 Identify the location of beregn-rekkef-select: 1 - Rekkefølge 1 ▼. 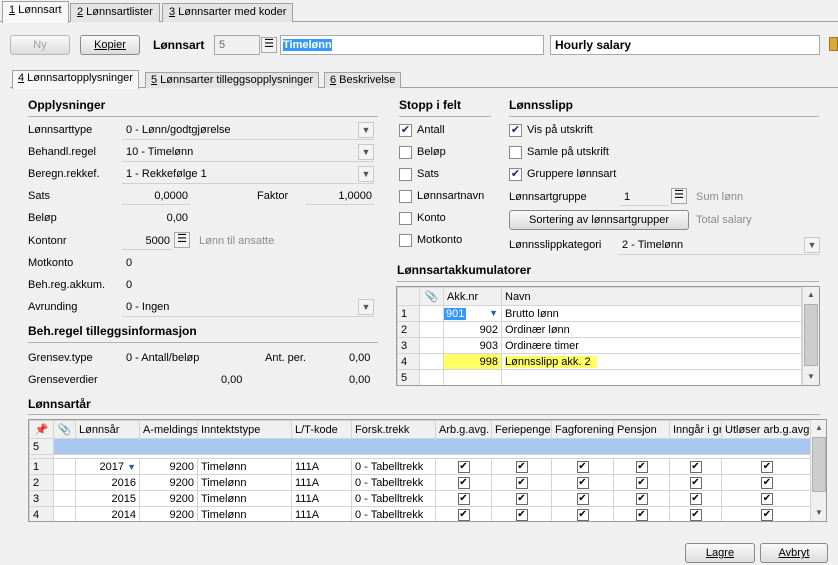
(248, 174).